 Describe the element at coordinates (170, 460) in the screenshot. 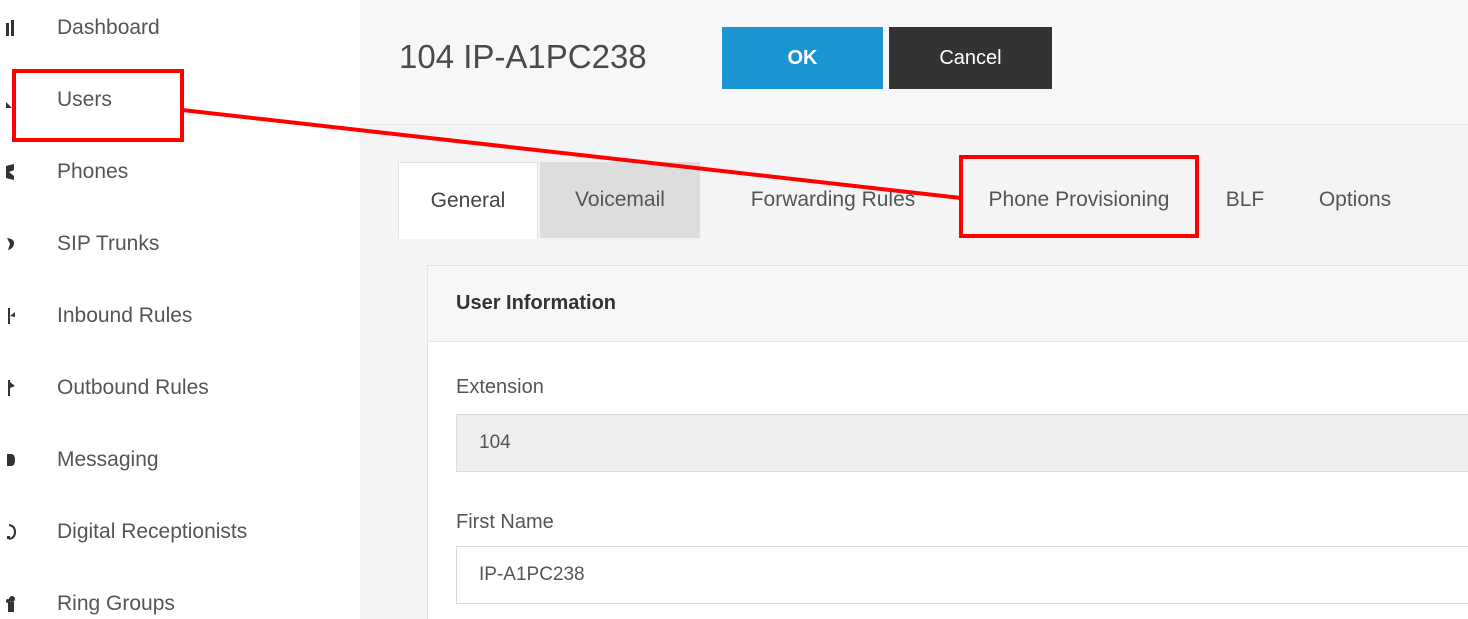

I see `sidebar-item-messaging: Messaging` at that location.